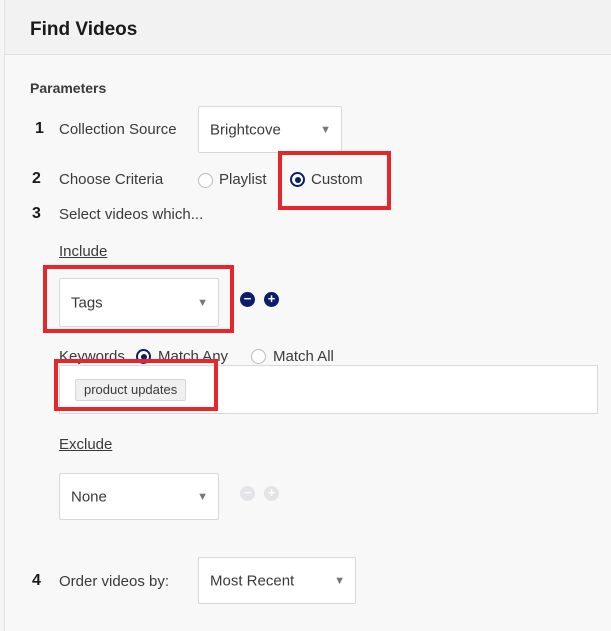 Image resolution: width=611 pixels, height=631 pixels. I want to click on exclude-field-value: None, so click(89, 496).